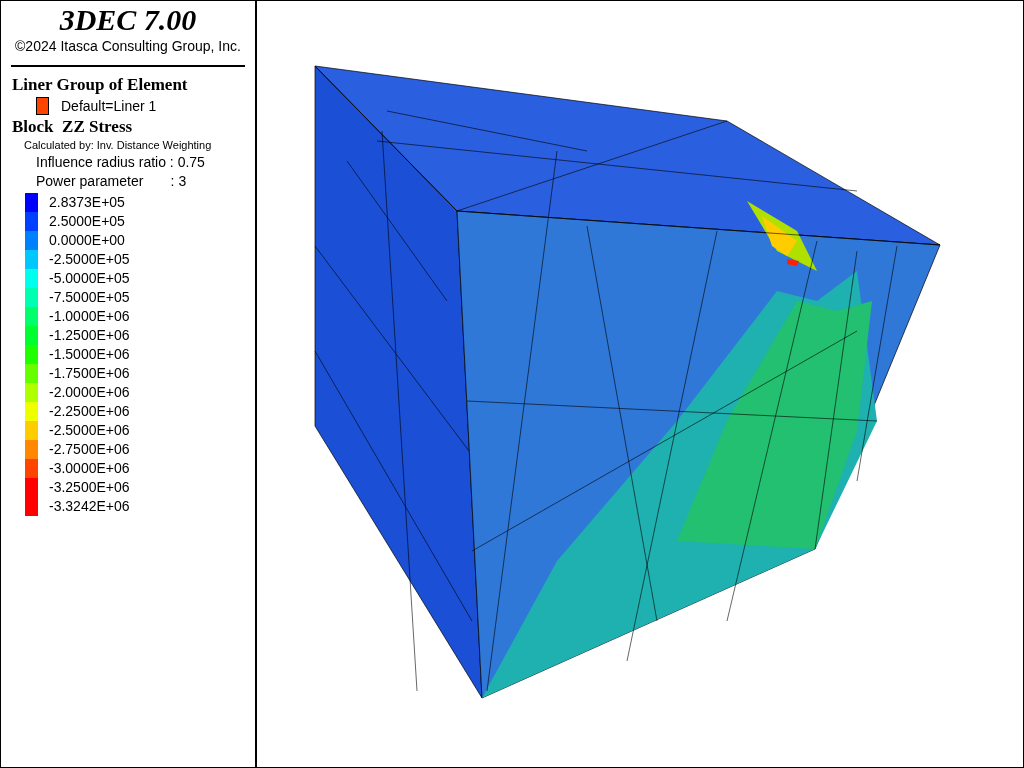 The height and width of the screenshot is (768, 1024). I want to click on method-text: Calculated by: Inv. Distance Weighting, so click(118, 145).